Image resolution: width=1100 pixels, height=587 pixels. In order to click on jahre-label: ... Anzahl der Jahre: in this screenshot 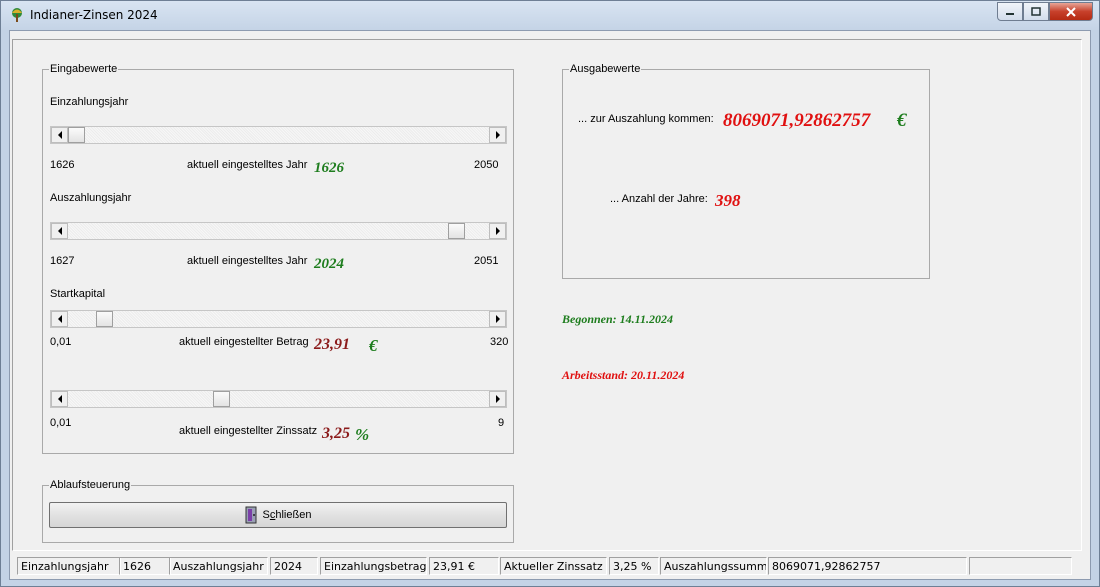, I will do `click(659, 199)`.